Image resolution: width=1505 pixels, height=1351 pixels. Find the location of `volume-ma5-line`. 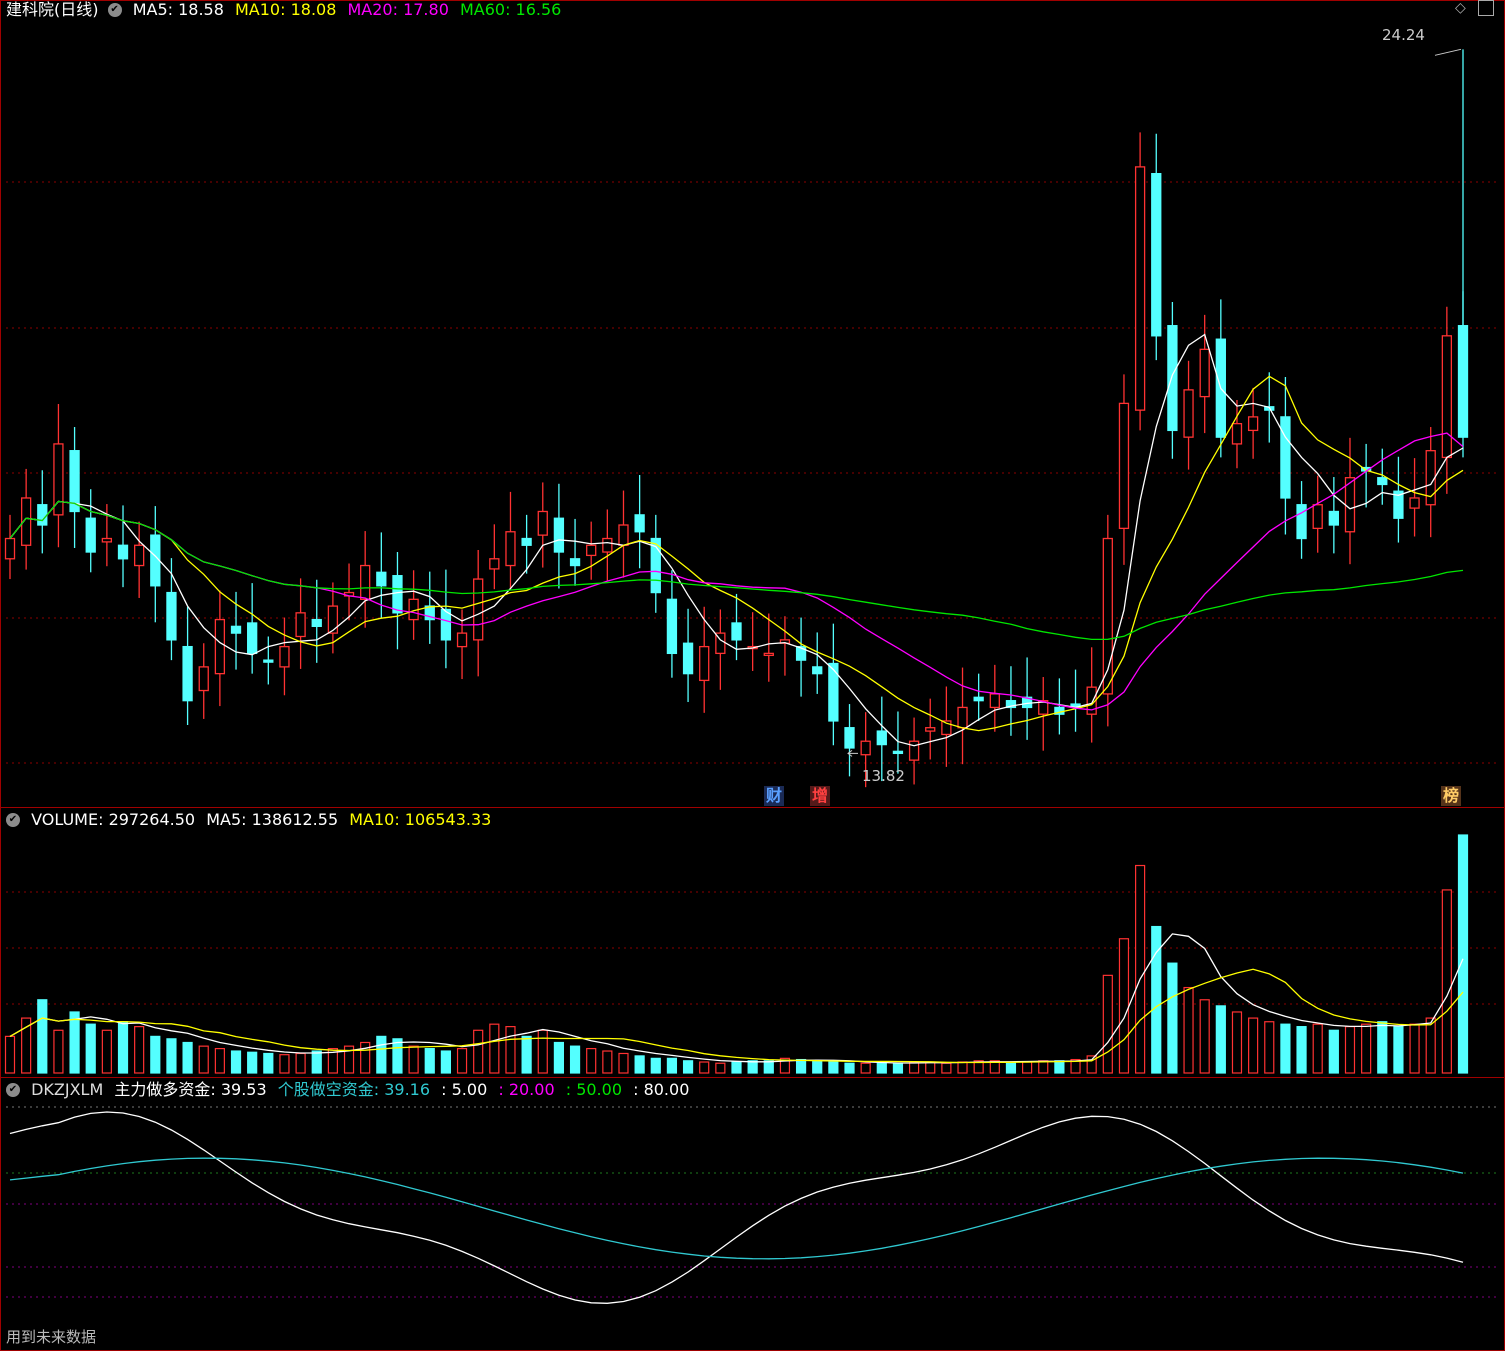

volume-ma5-line is located at coordinates (736, 998).